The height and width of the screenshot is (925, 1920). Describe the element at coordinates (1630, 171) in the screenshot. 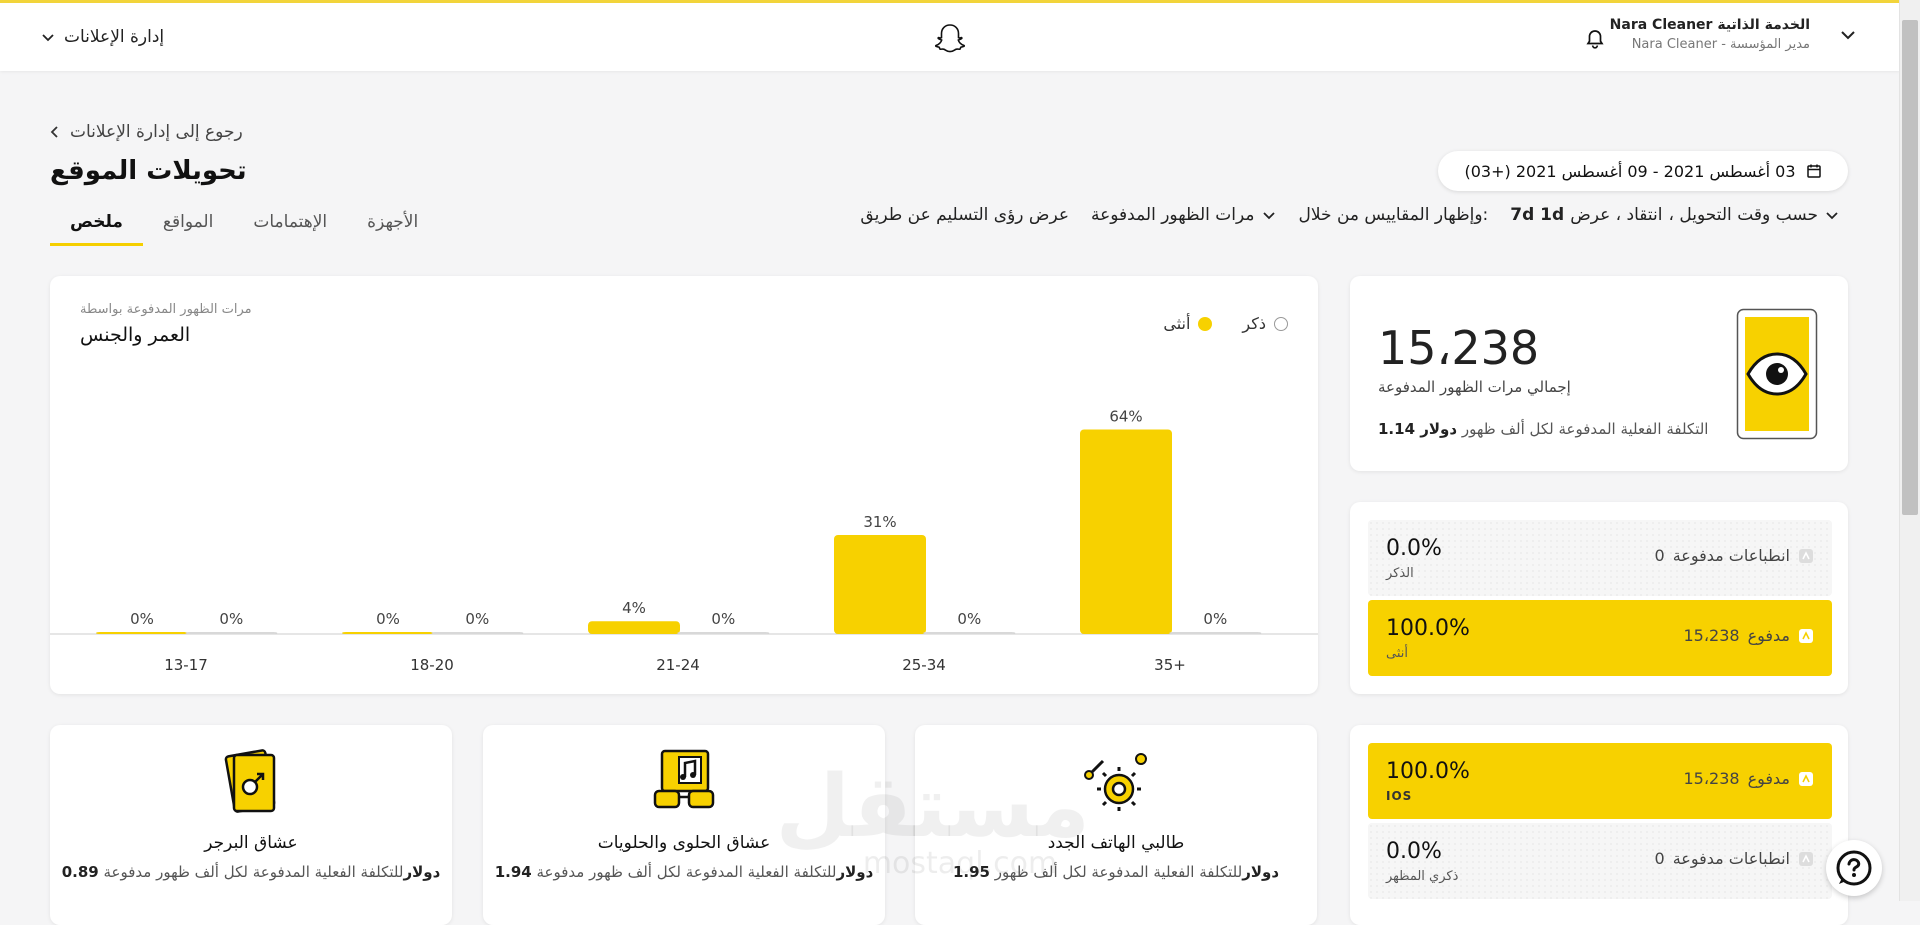

I see `date-range-label: 03 أغسطس 2021 - 09 أغسطس 2021 (+03)` at that location.